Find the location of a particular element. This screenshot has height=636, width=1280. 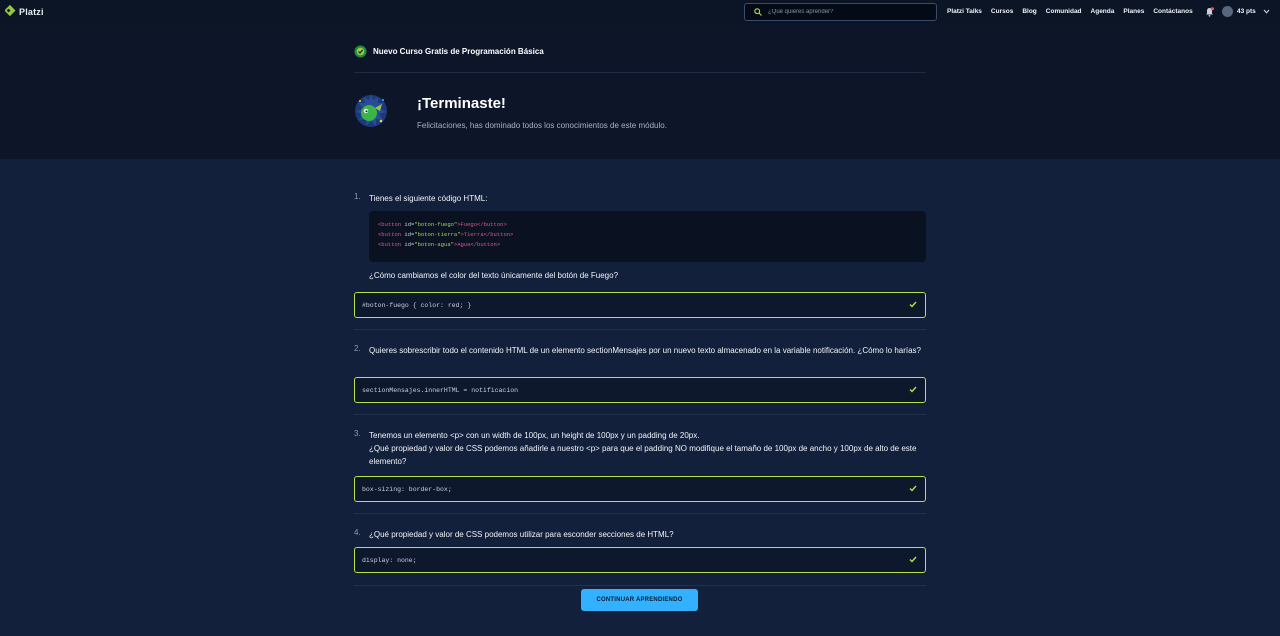

result-title: ¡Terminaste! is located at coordinates (461, 103).